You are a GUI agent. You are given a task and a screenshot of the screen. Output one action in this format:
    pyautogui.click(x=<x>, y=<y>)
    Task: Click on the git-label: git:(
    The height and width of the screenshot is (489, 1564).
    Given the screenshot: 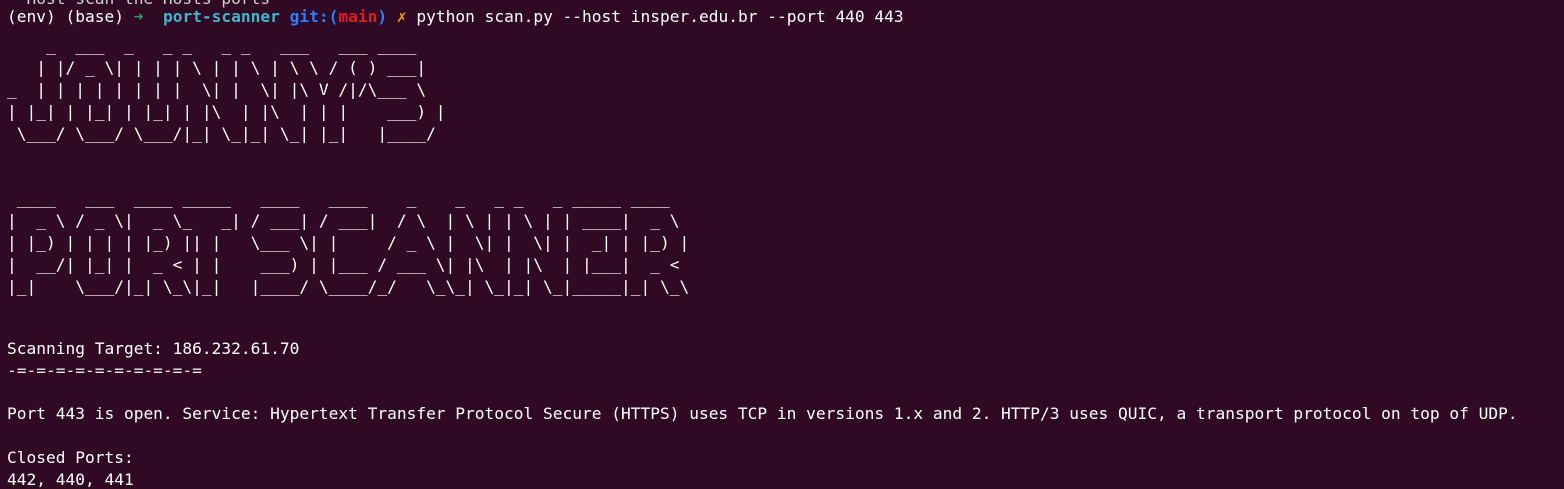 What is the action you would take?
    pyautogui.click(x=314, y=16)
    